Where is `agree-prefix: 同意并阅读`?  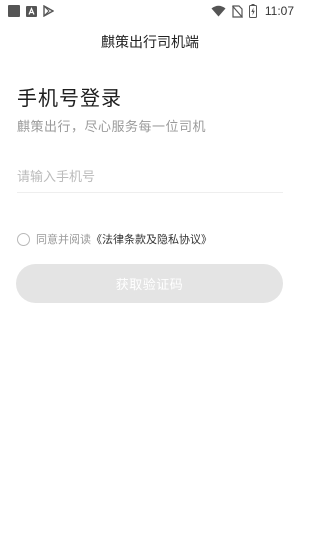 agree-prefix: 同意并阅读 is located at coordinates (63, 239).